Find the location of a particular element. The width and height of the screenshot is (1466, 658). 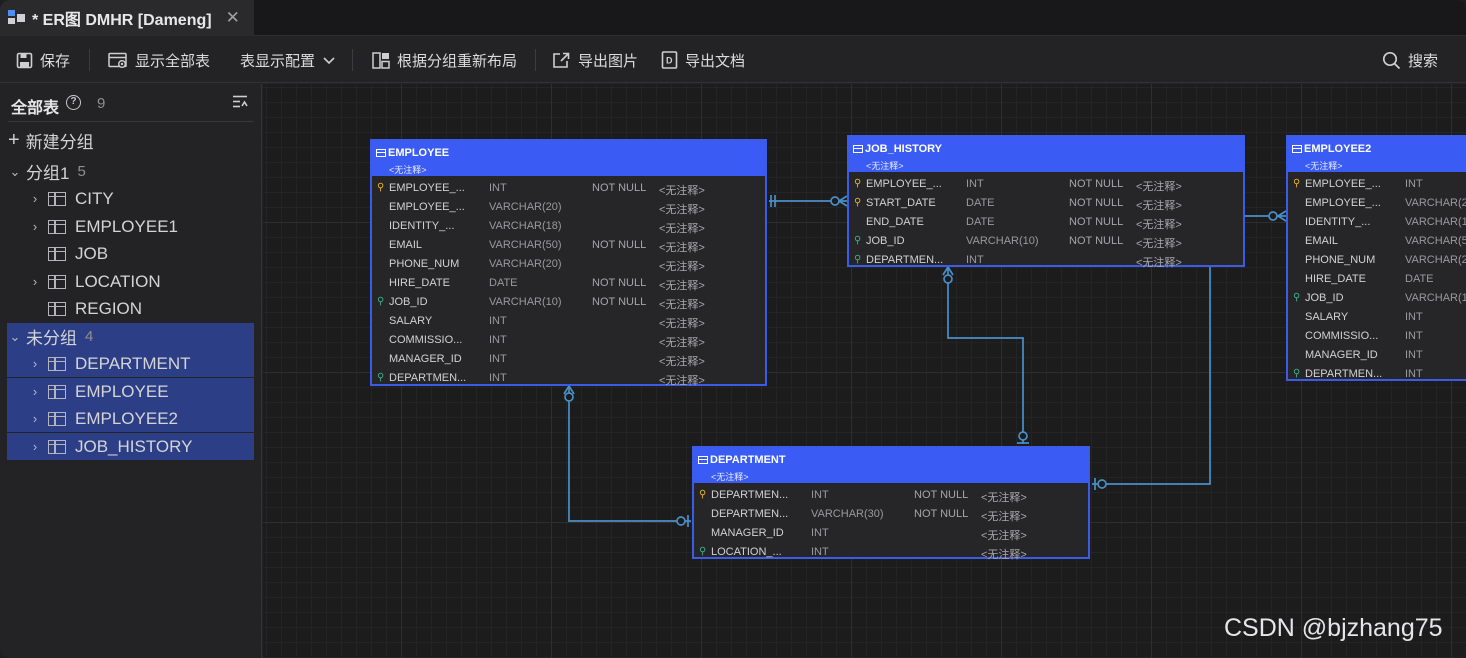

search-button: 搜索 is located at coordinates (1410, 60).